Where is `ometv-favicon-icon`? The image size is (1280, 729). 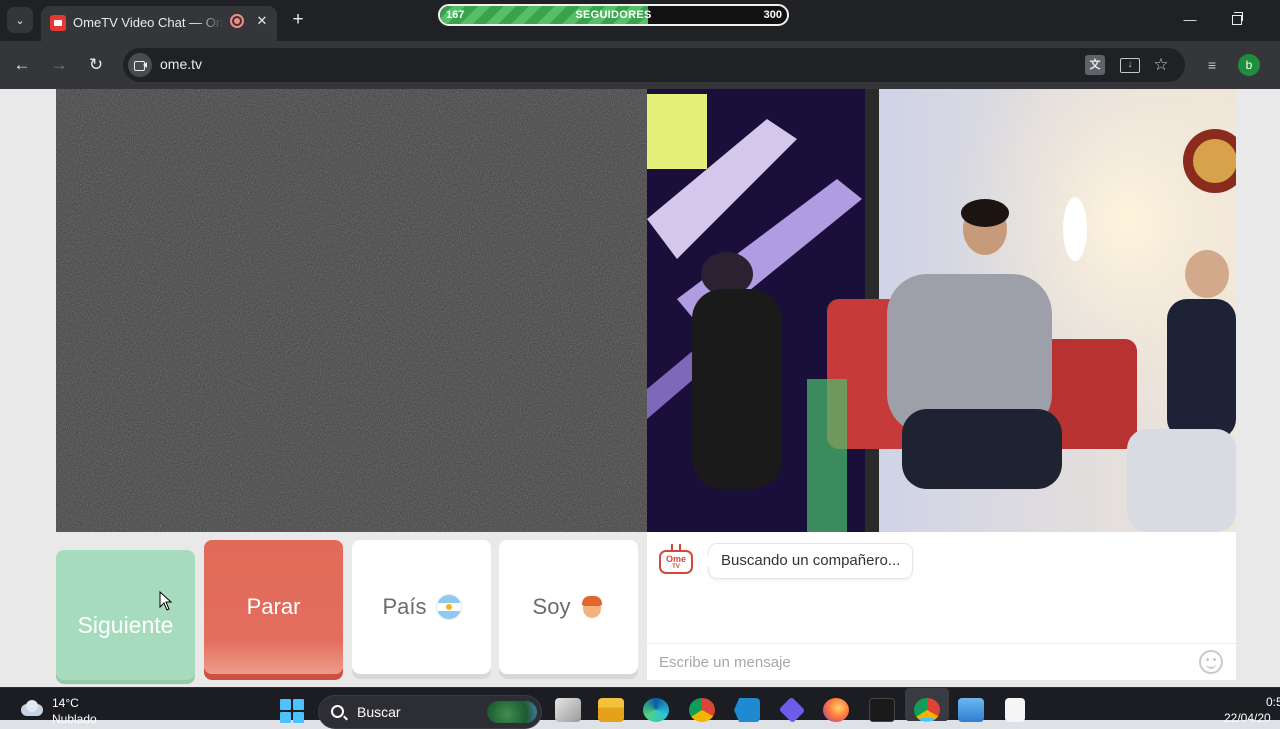 ometv-favicon-icon is located at coordinates (58, 23).